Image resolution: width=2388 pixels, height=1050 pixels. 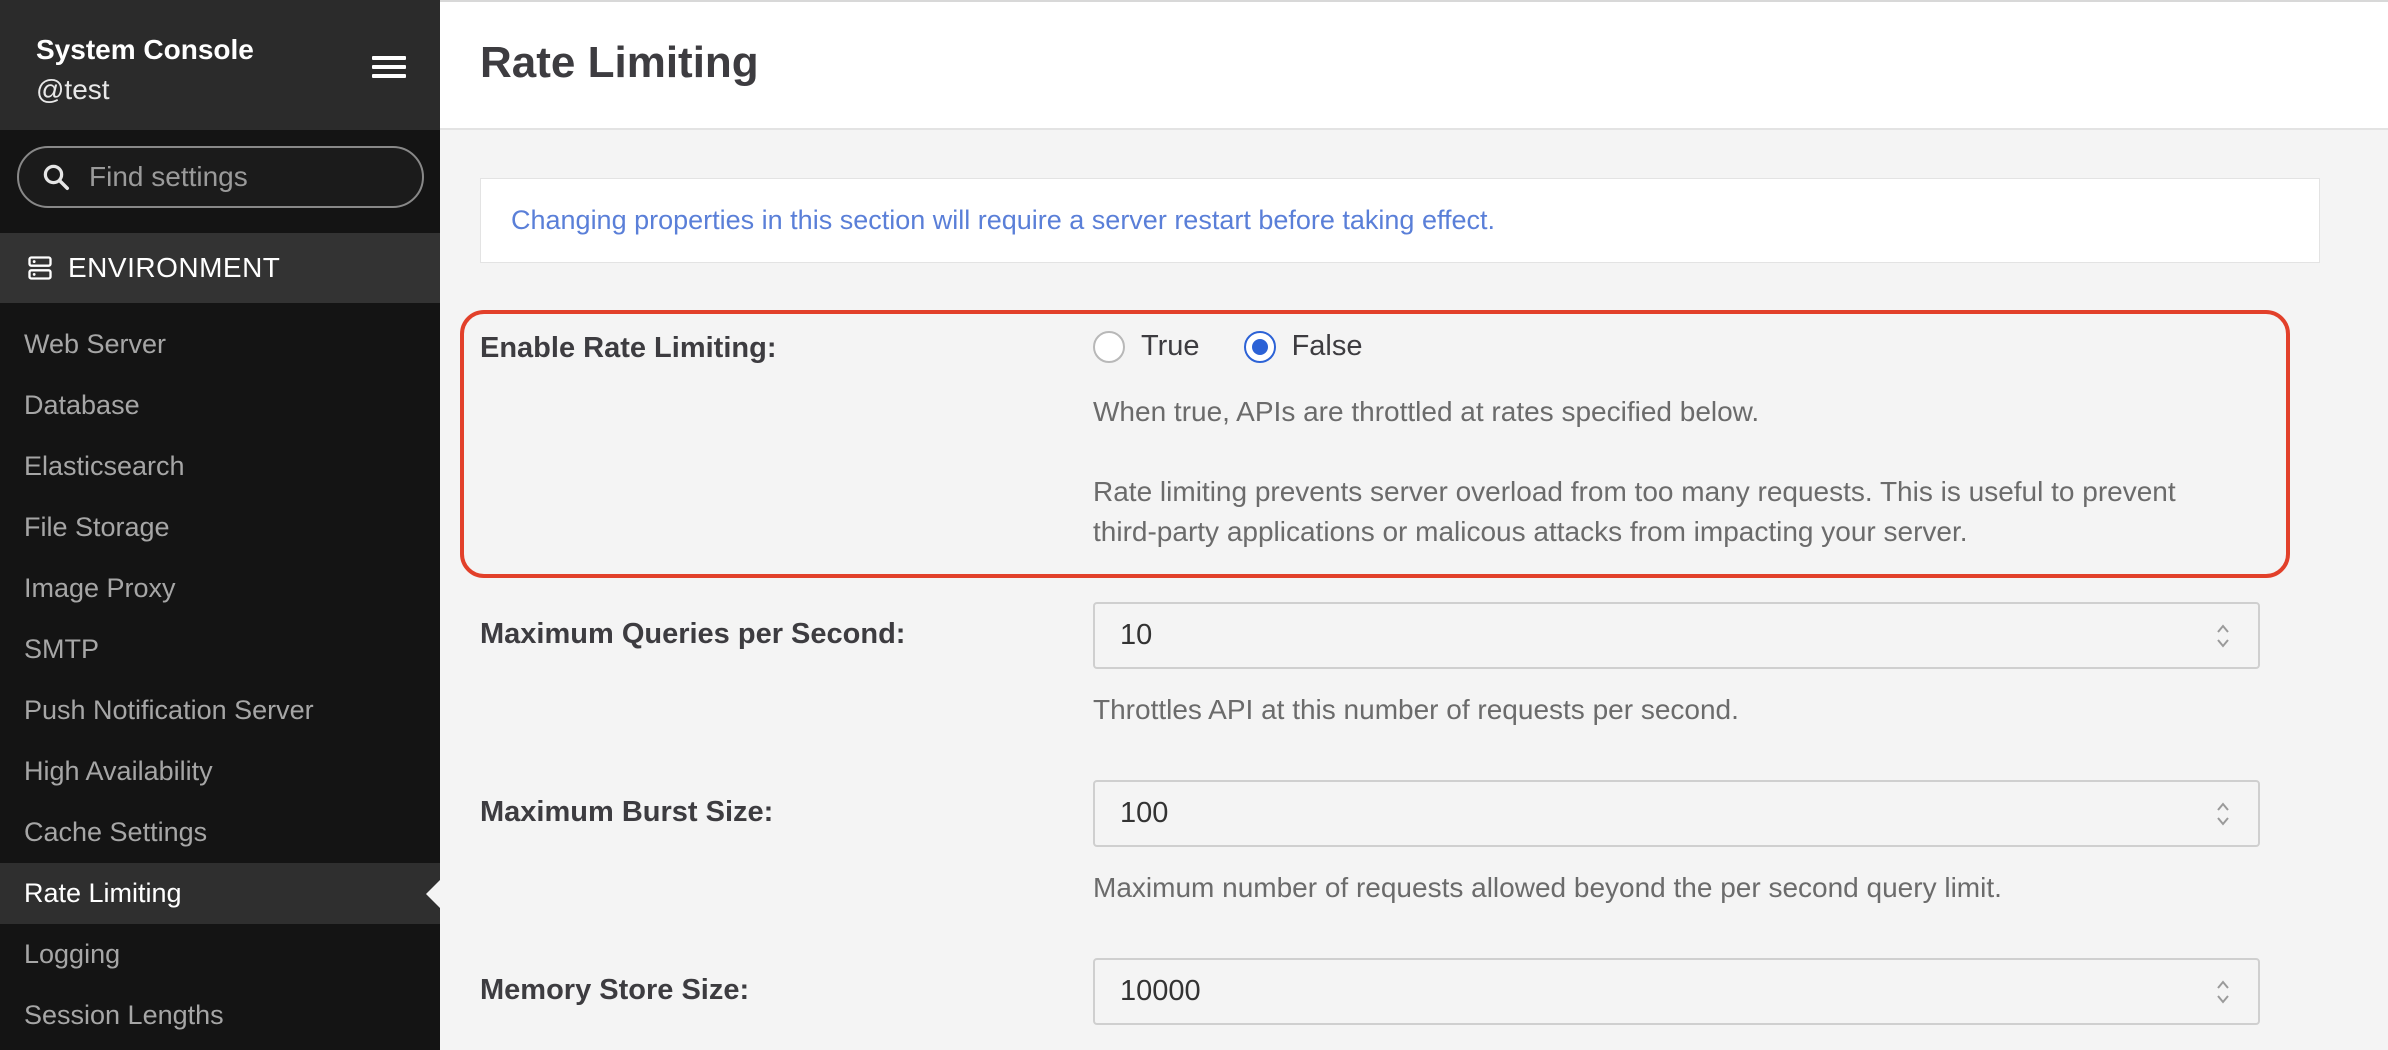 I want to click on sidebar-item-smtp: SMTP, so click(x=220, y=649).